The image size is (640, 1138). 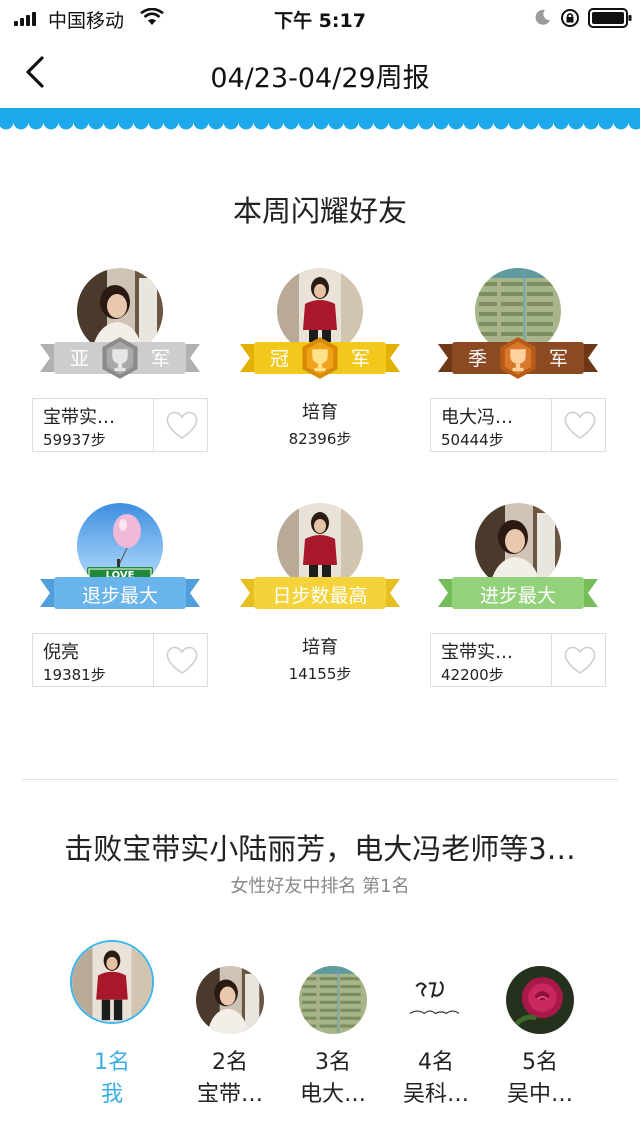 I want to click on award-card-highest-daily-steps: 日步数最高 培育 14155步, so click(x=320, y=598).